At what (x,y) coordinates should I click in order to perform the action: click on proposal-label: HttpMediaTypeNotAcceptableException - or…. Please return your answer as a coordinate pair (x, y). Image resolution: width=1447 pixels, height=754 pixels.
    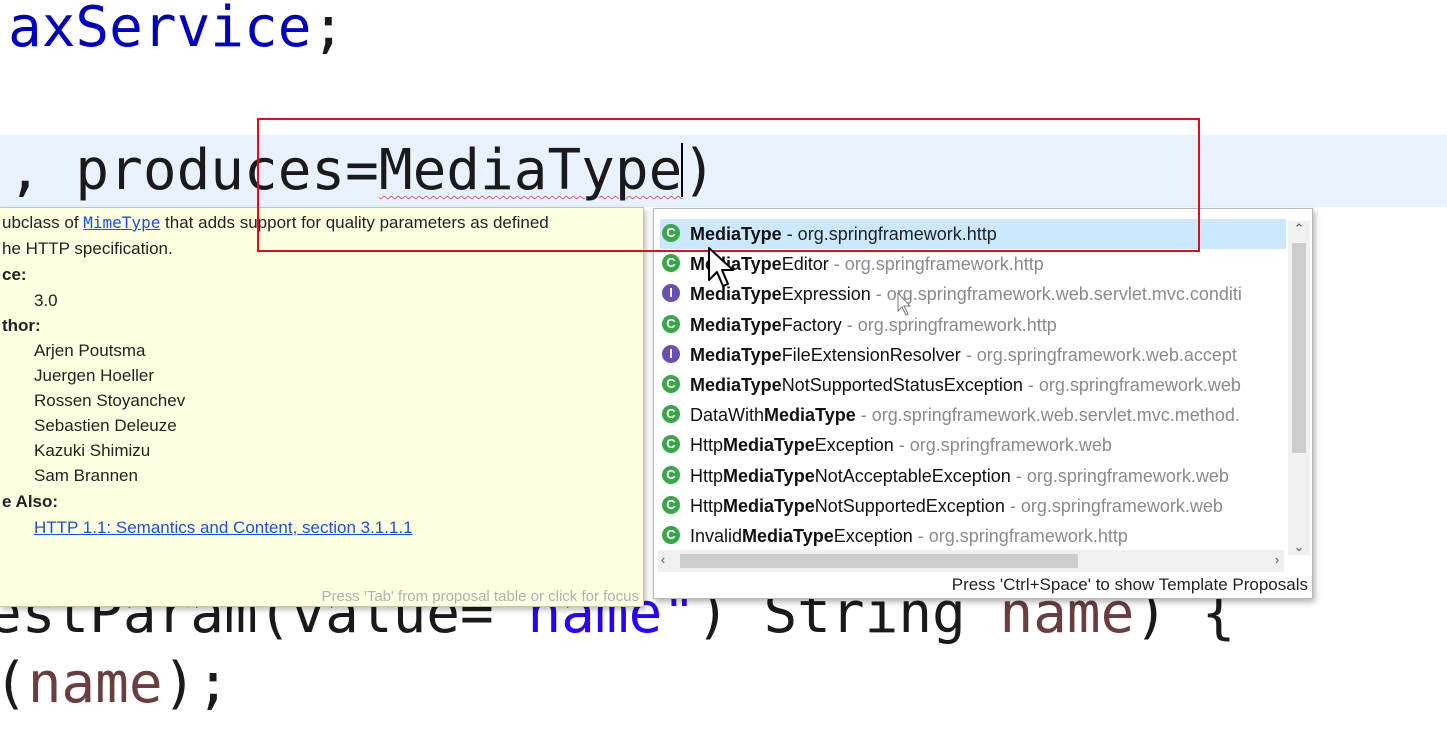
    Looking at the image, I should click on (959, 476).